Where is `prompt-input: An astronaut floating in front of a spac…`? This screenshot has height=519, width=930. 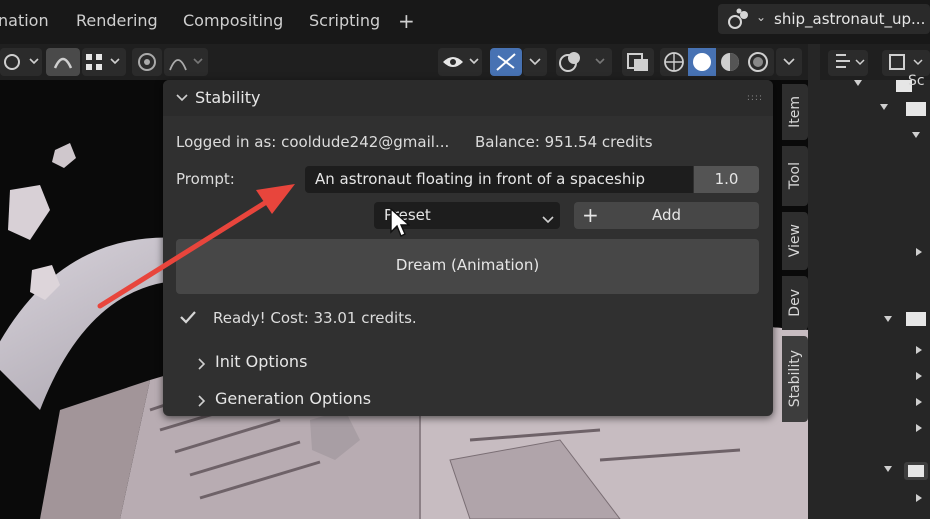 prompt-input: An astronaut floating in front of a spac… is located at coordinates (499, 179).